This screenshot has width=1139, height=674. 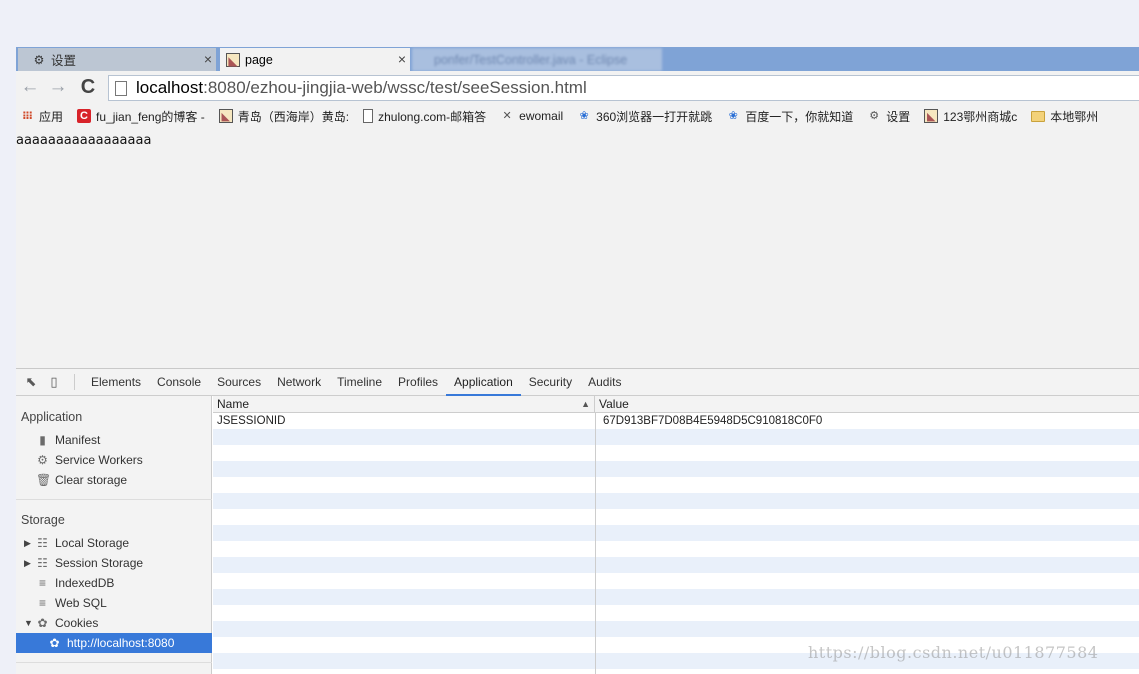 I want to click on bookmark-zhulong: zhulong.com-邮箱答, so click(x=424, y=116).